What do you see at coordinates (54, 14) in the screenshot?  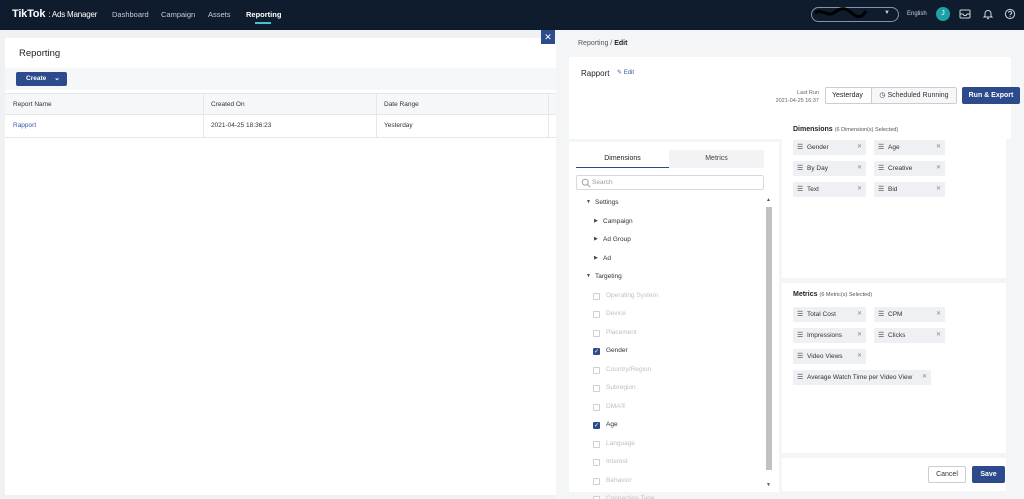 I see `tiktok-logo: TikTok: Ads Manager` at bounding box center [54, 14].